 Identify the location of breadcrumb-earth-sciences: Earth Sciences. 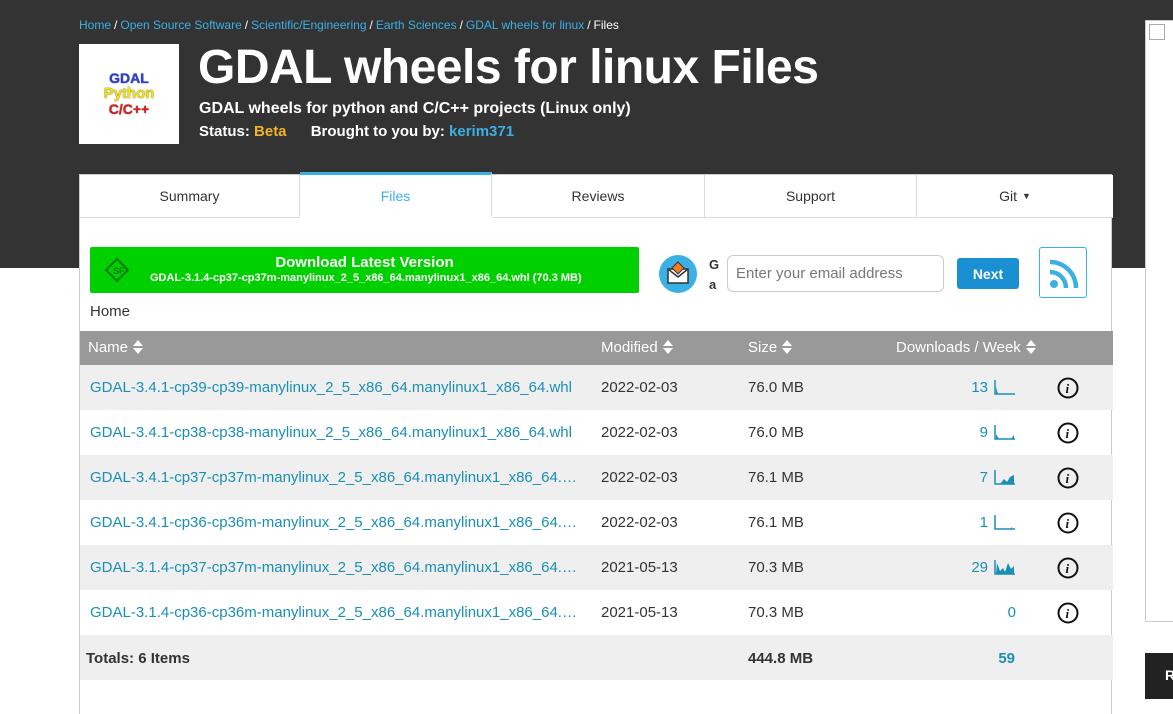
(416, 25).